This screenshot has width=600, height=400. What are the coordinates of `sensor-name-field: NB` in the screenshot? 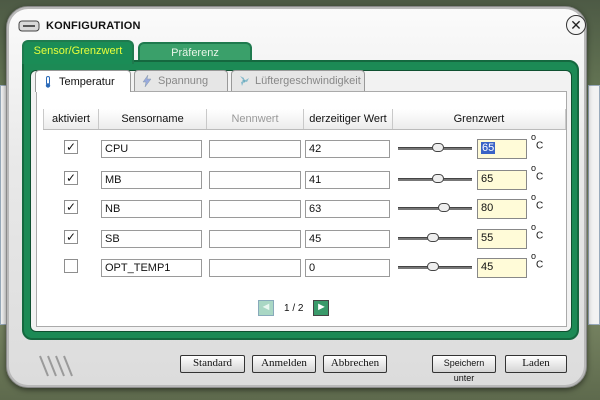 It's located at (151, 209).